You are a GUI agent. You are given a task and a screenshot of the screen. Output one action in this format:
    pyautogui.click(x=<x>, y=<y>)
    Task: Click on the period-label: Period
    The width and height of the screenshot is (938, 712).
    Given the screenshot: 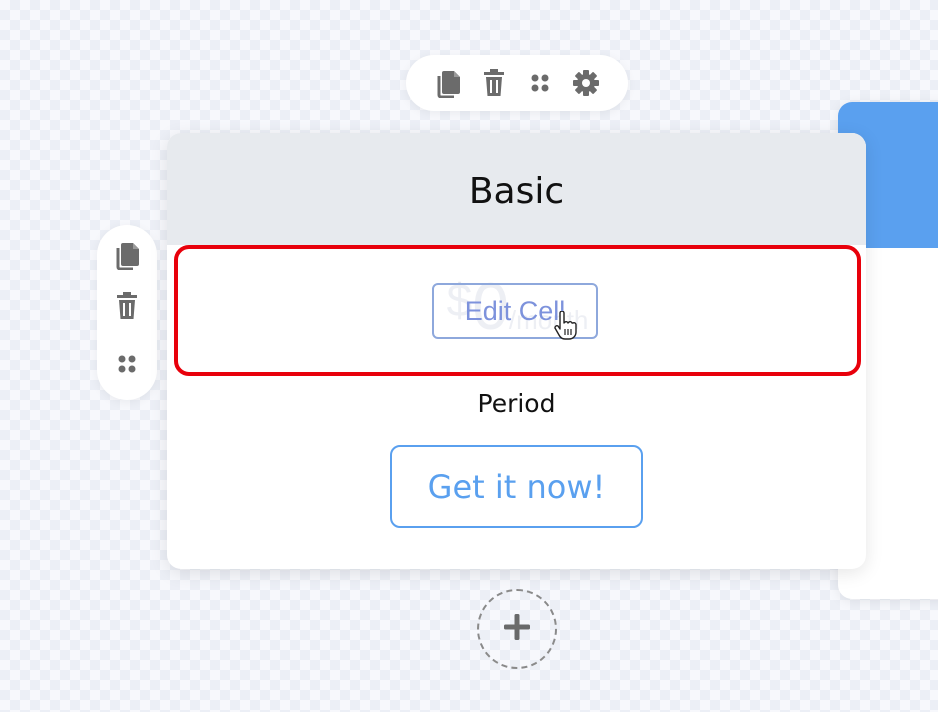 What is the action you would take?
    pyautogui.click(x=516, y=403)
    